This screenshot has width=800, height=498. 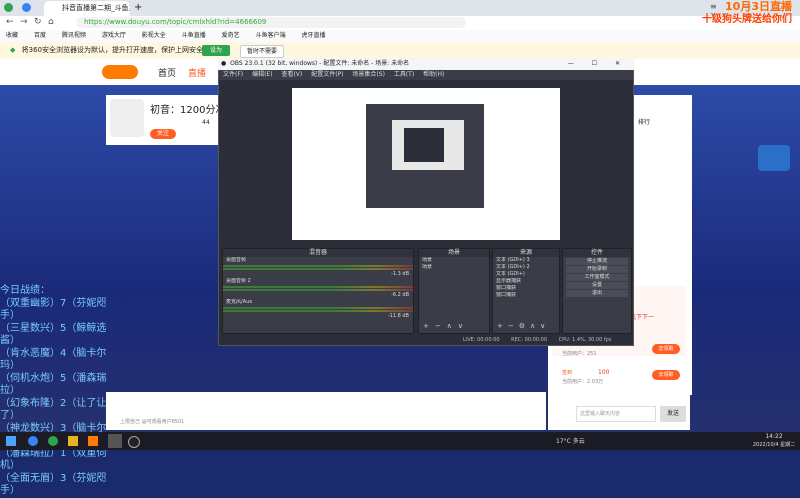 What do you see at coordinates (11, 441) in the screenshot?
I see `start-icon` at bounding box center [11, 441].